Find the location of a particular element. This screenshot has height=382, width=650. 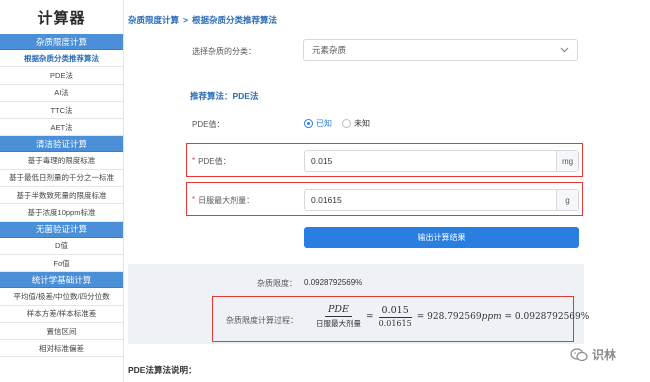

category-select-value: 元素杂质 is located at coordinates (329, 50).